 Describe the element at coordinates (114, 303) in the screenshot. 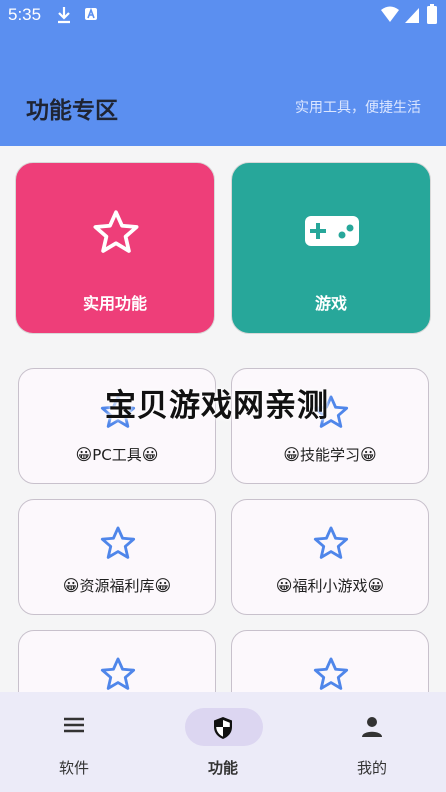

I see `feature-card-label: 实用功能` at that location.